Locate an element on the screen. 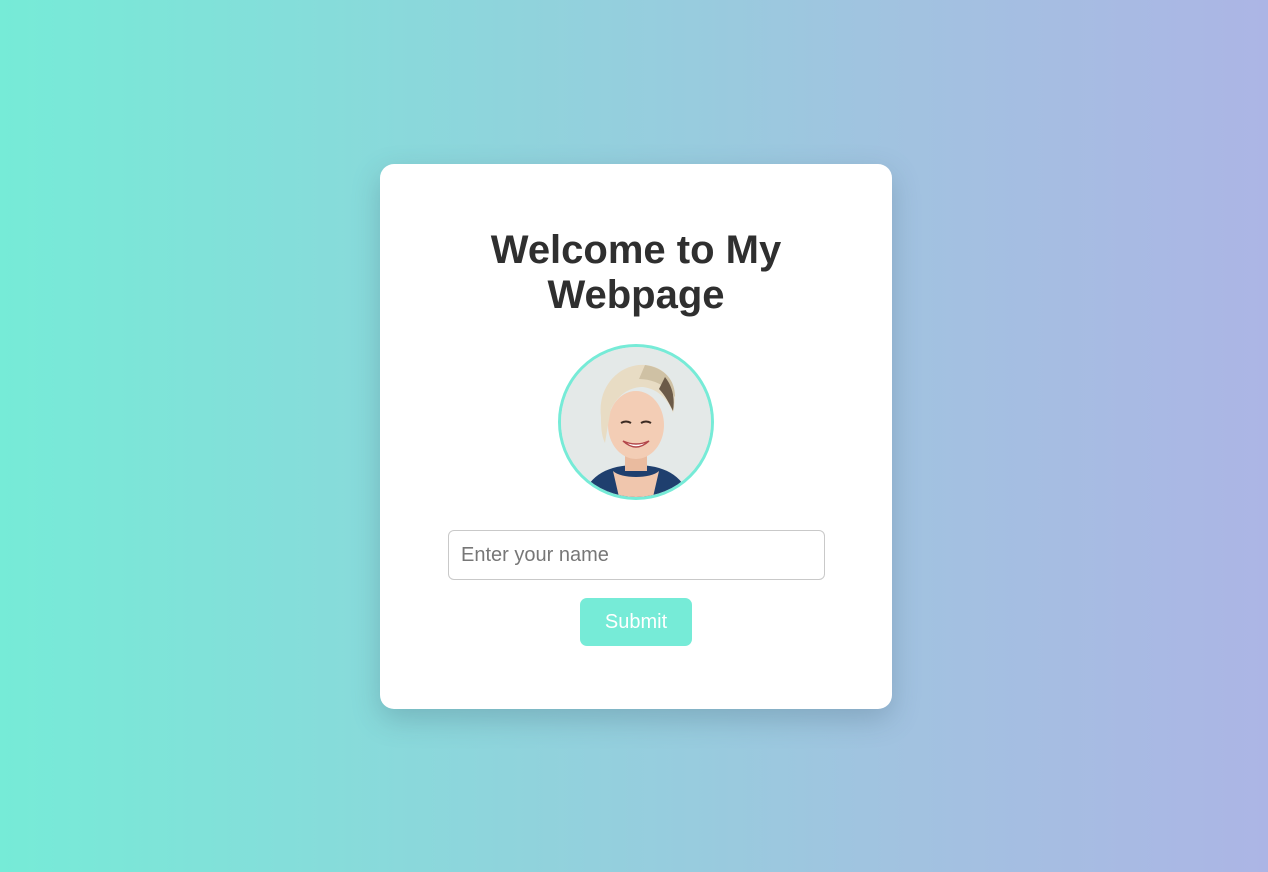 The height and width of the screenshot is (872, 1268). submit-button: Submit is located at coordinates (636, 622).